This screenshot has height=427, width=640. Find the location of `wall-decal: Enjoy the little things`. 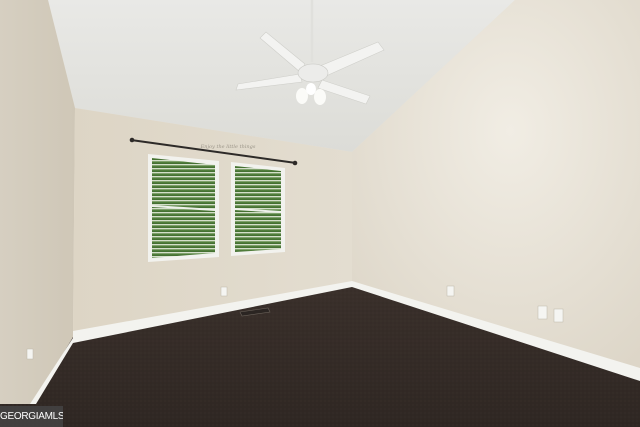

wall-decal: Enjoy the little things is located at coordinates (228, 147).